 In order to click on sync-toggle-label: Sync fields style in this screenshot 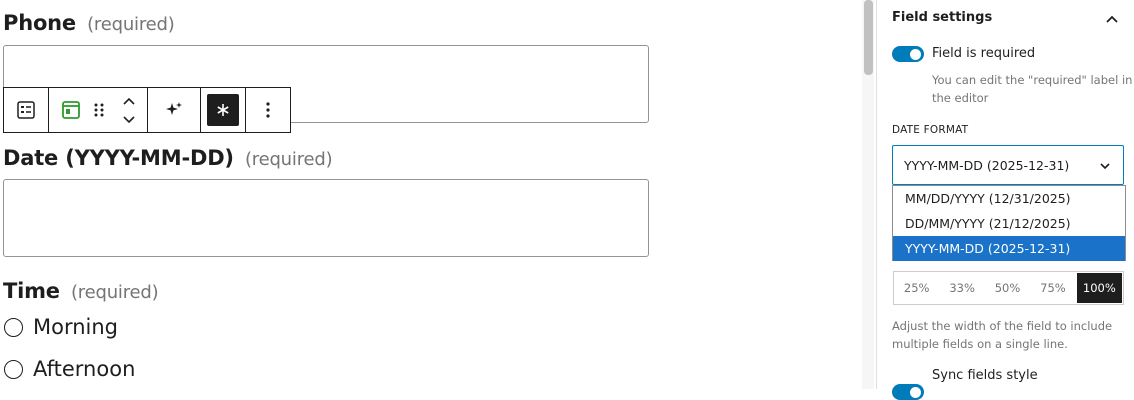, I will do `click(985, 375)`.